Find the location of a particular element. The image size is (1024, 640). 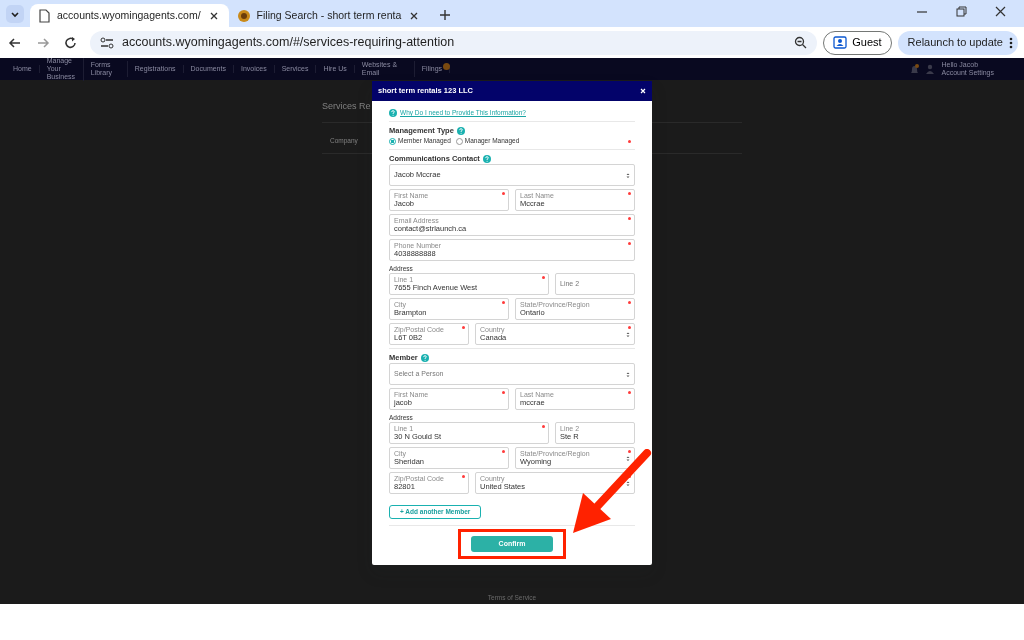

close-window-button is located at coordinates (1000, 11).